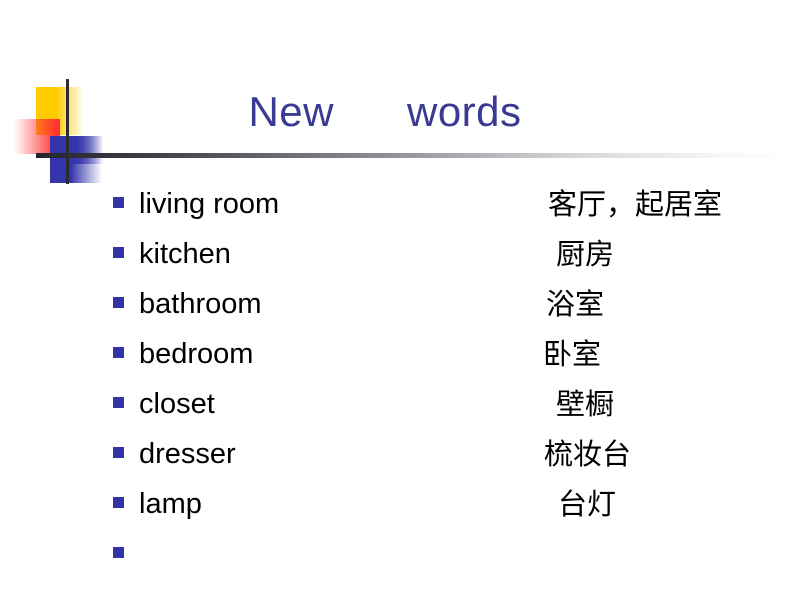 Image resolution: width=800 pixels, height=600 pixels. Describe the element at coordinates (400, 557) in the screenshot. I see `list-item` at that location.